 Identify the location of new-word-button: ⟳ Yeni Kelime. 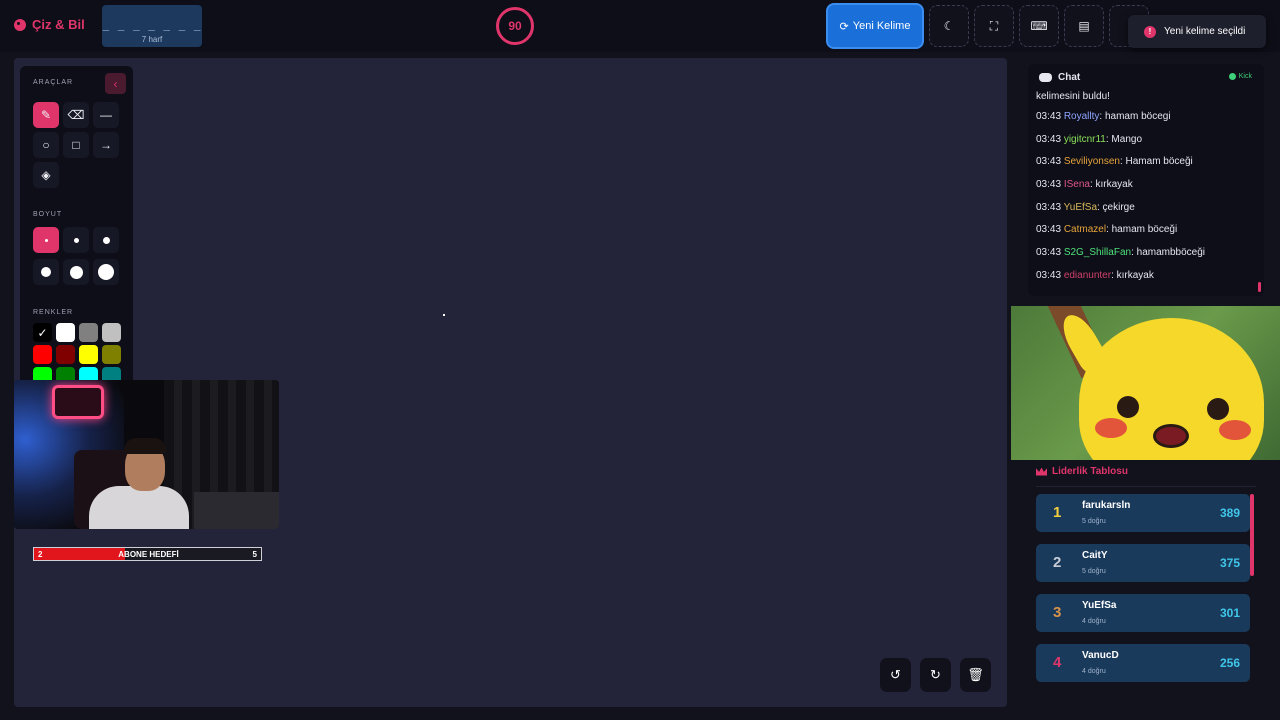
(875, 26).